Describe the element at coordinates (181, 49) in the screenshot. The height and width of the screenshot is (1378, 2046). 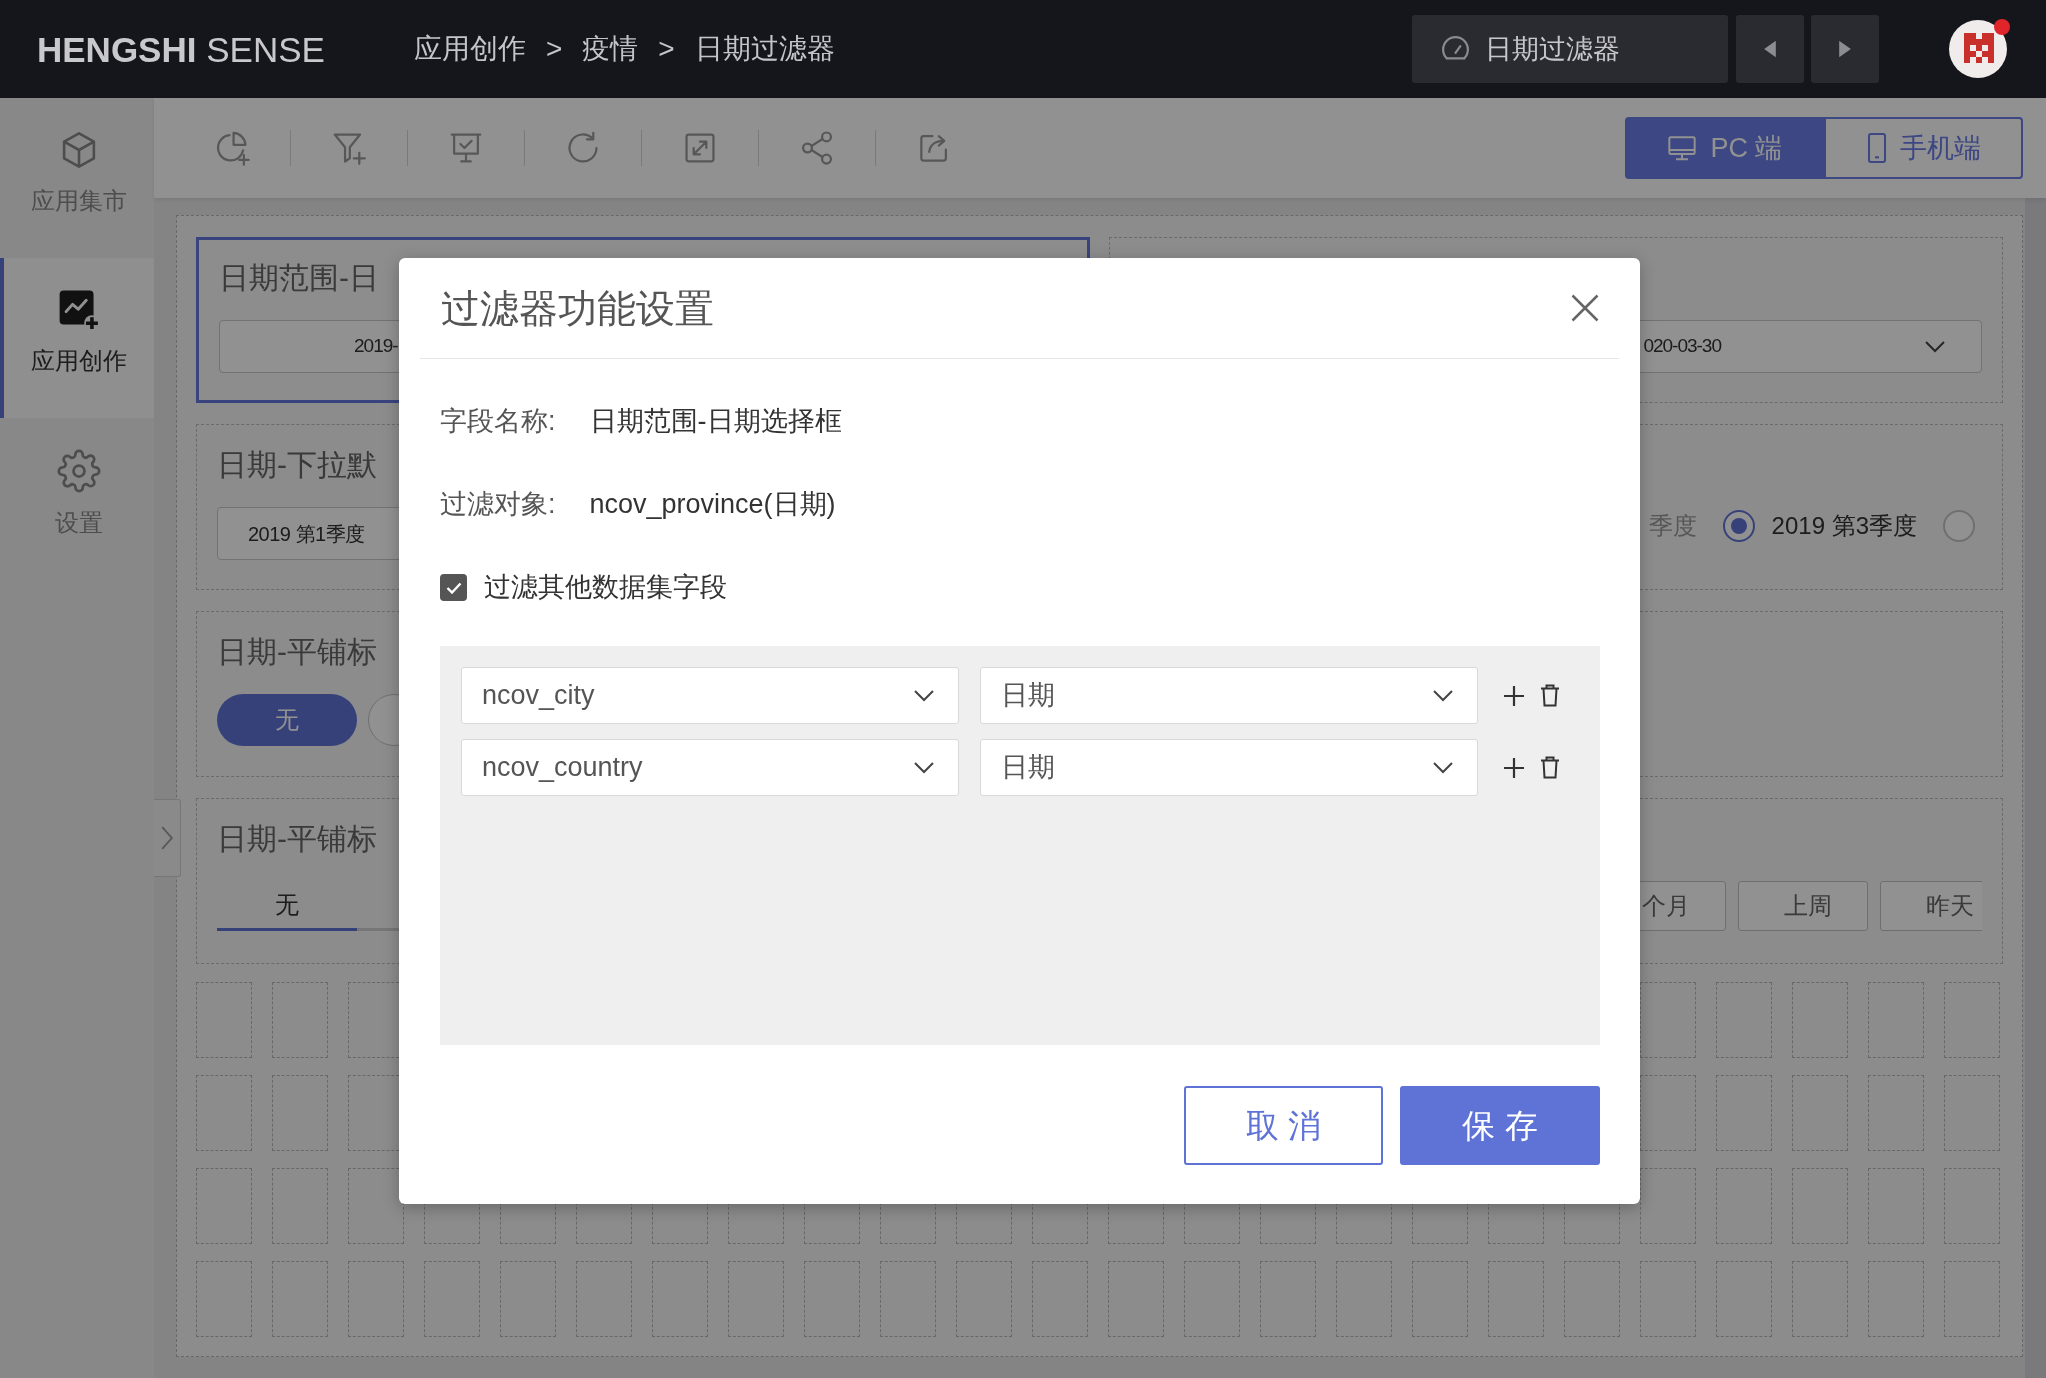
I see `logo-text: HENGSHI SENSE` at that location.